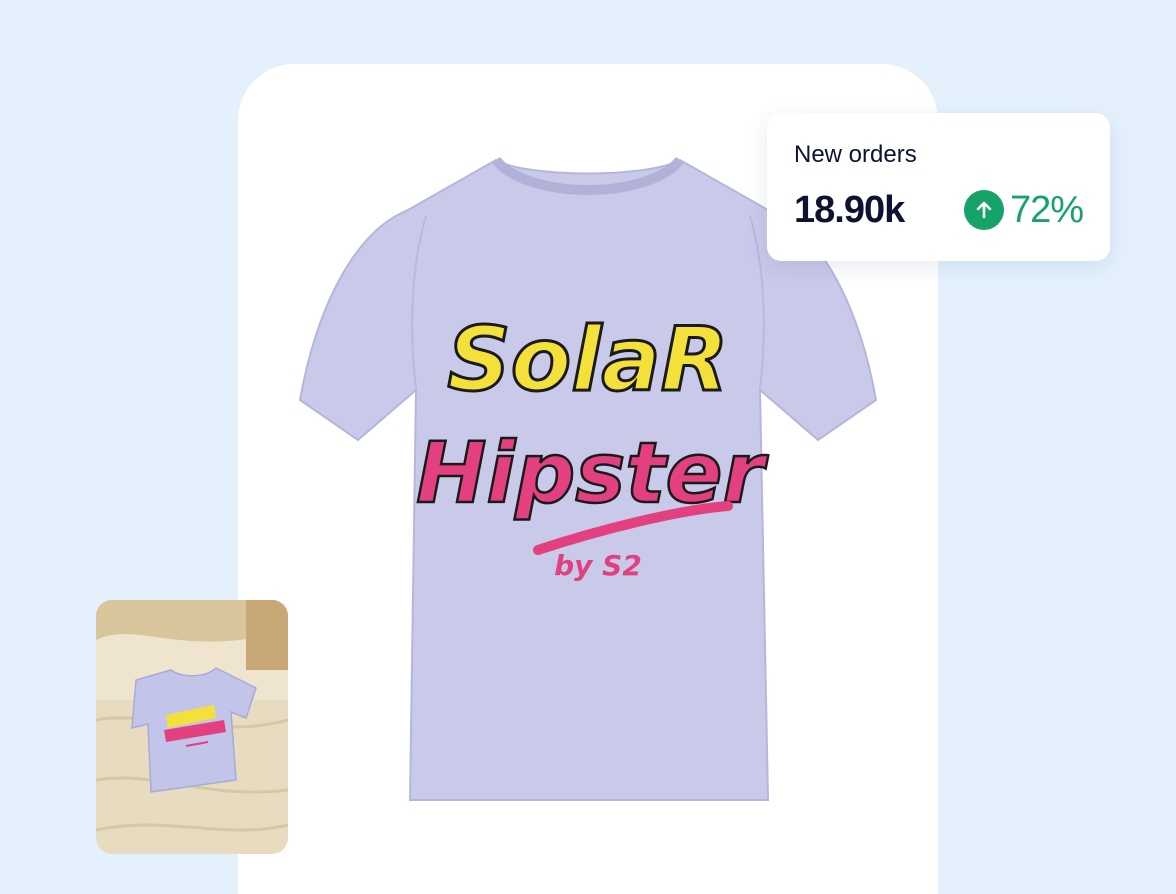  What do you see at coordinates (939, 210) in the screenshot?
I see `stat-row: 18.90k 72%` at bounding box center [939, 210].